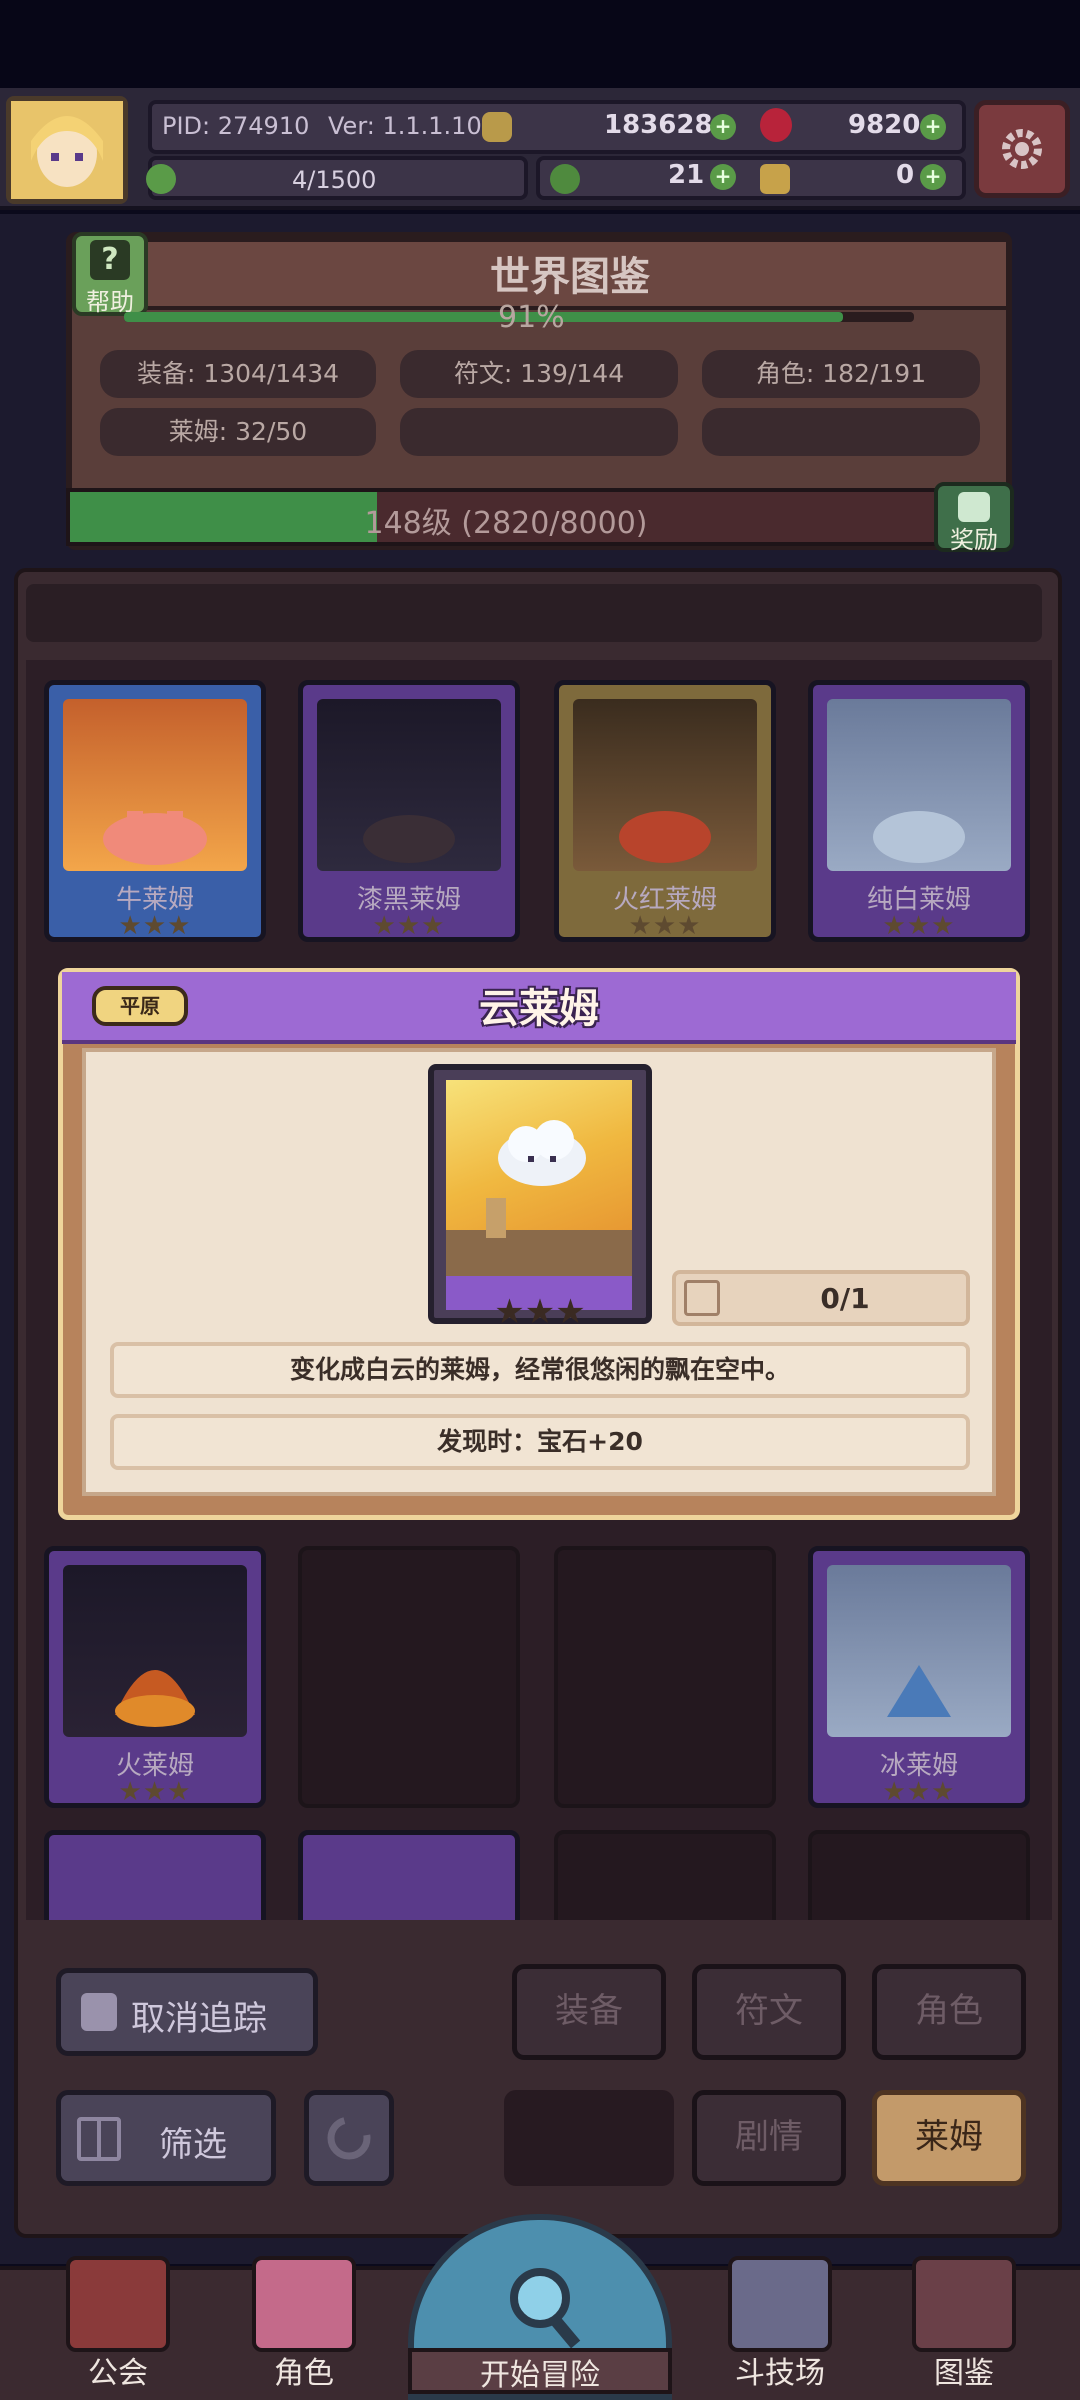  What do you see at coordinates (905, 175) in the screenshot?
I see `key-amount: 0` at bounding box center [905, 175].